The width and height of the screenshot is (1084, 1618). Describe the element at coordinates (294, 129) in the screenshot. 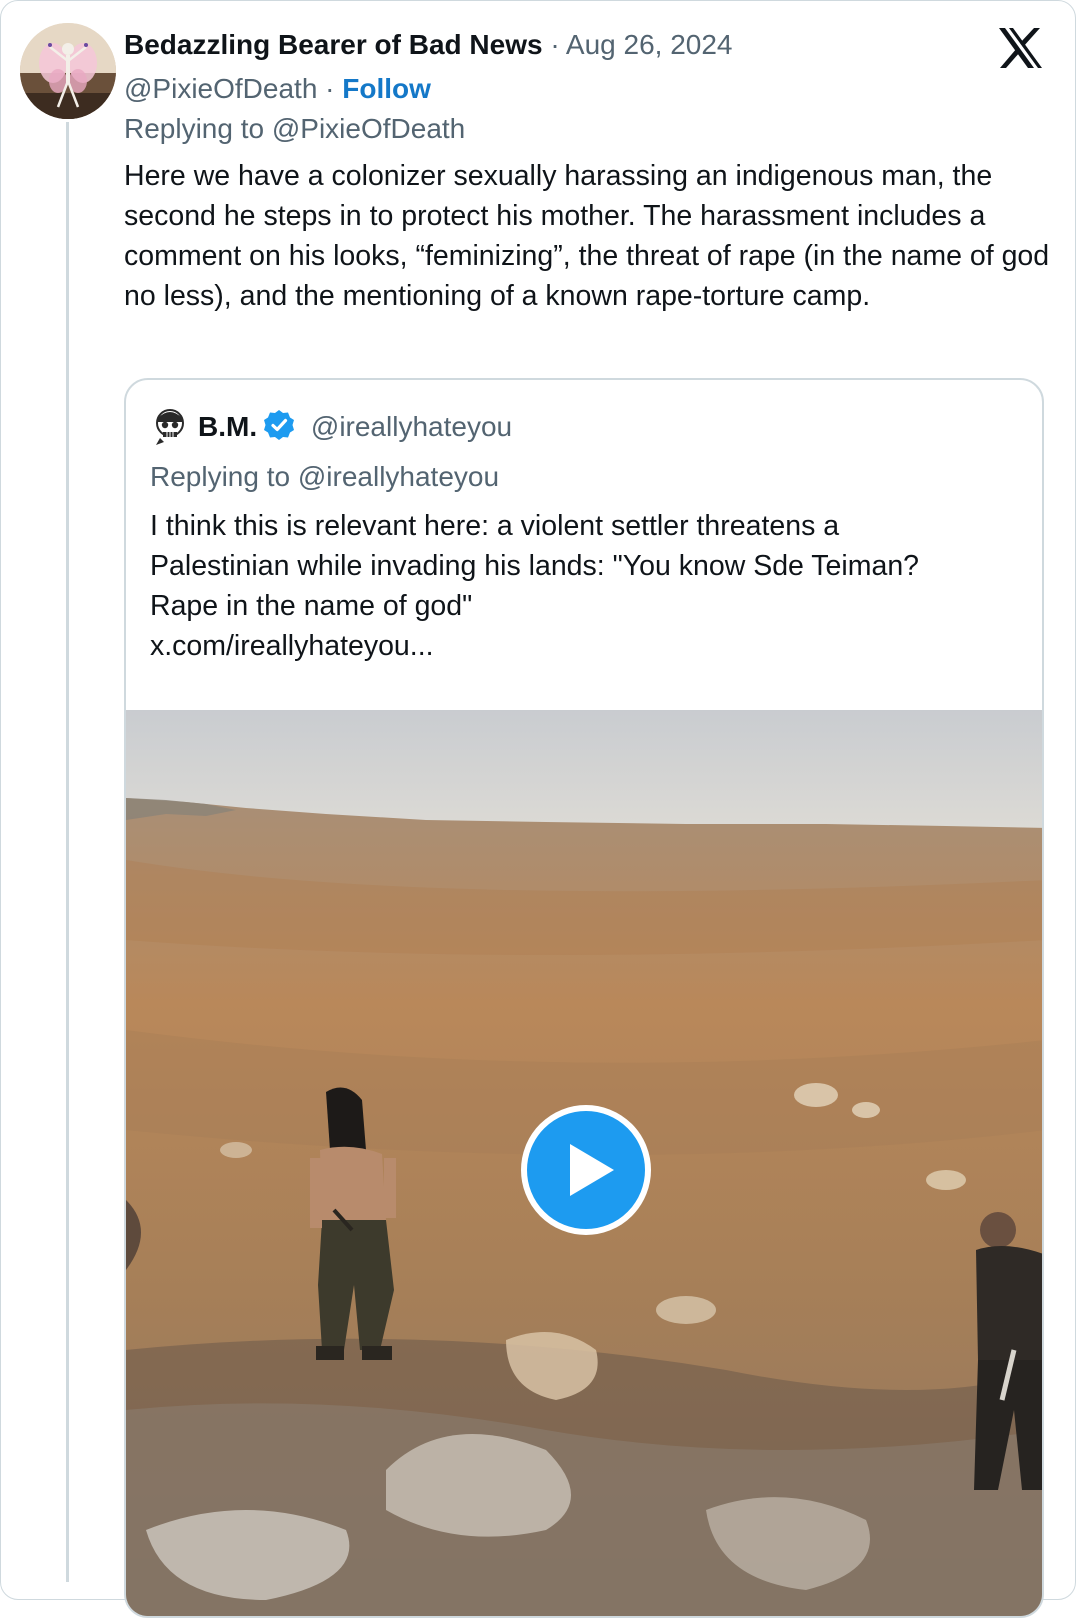

I see `replying-to: Replying to @PixieOfDeath` at that location.